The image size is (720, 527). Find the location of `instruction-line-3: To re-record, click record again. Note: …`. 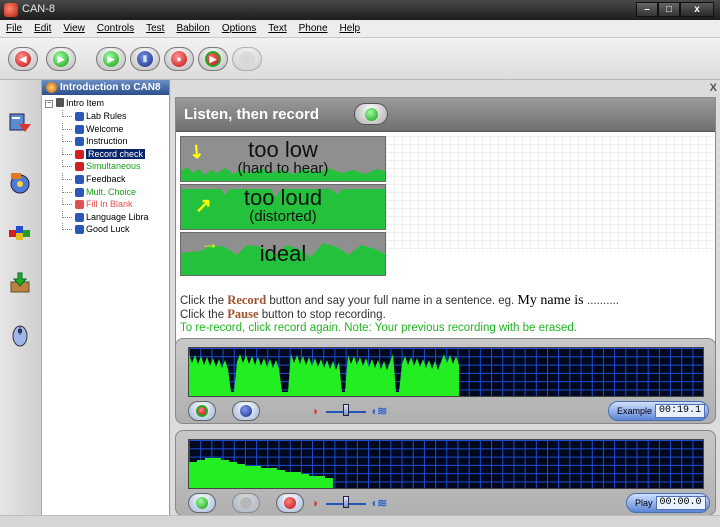

instruction-line-3: To re-record, click record again. Note: … is located at coordinates (378, 328).